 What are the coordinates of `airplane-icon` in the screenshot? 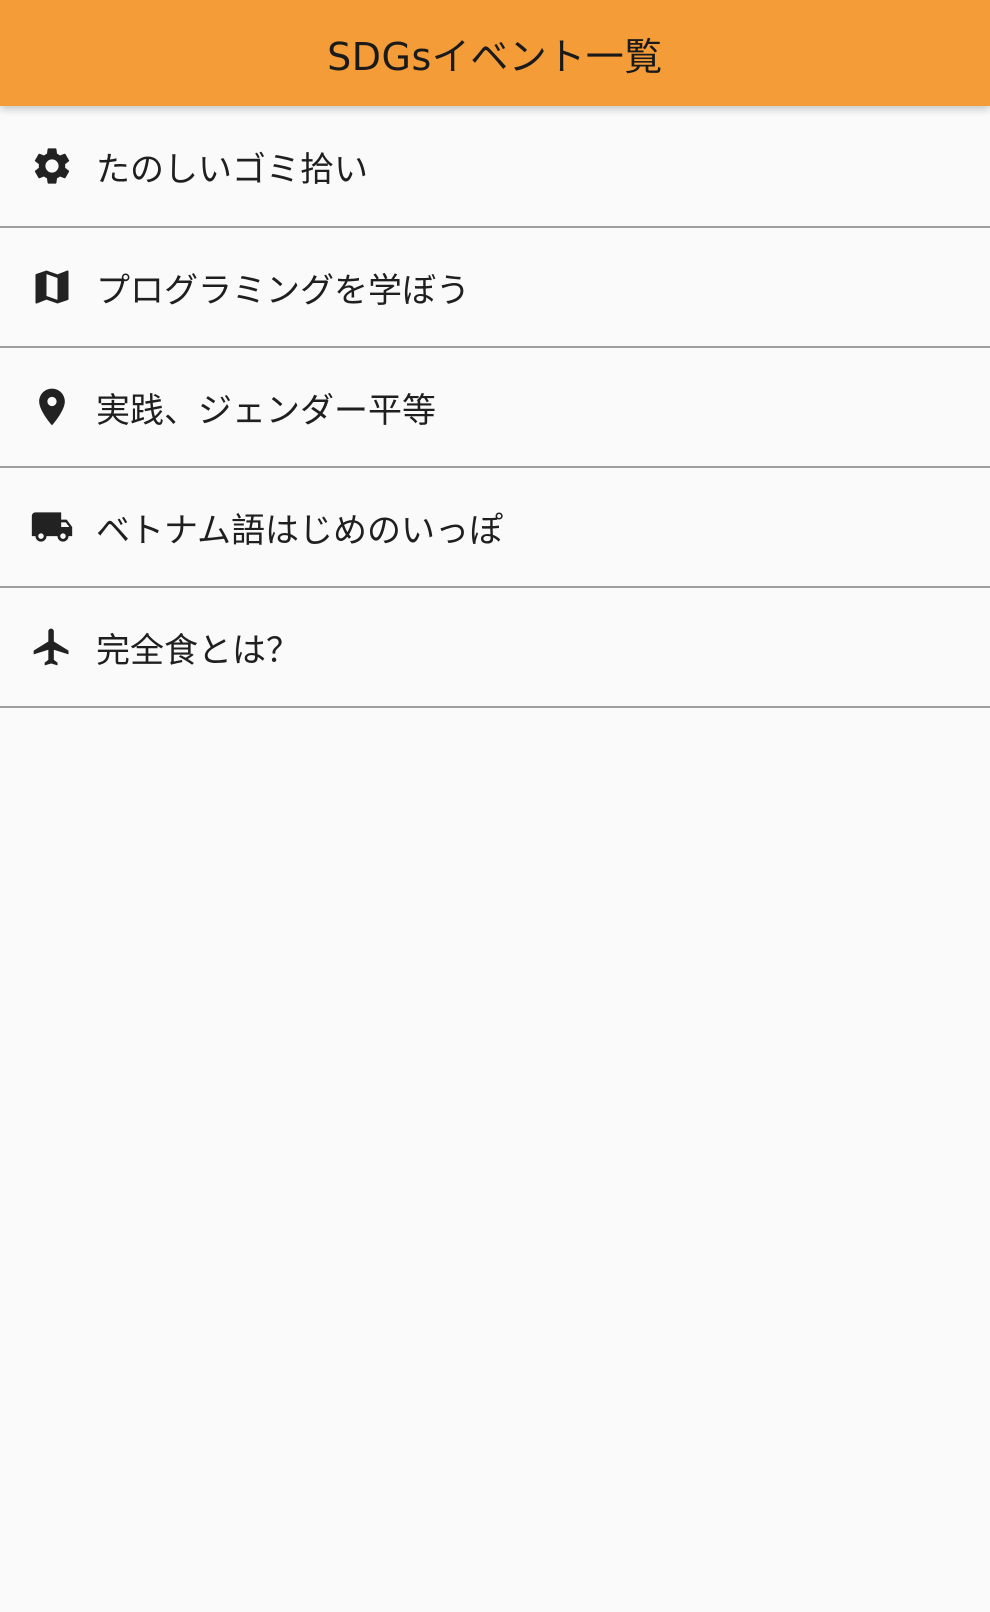 It's located at (52, 647).